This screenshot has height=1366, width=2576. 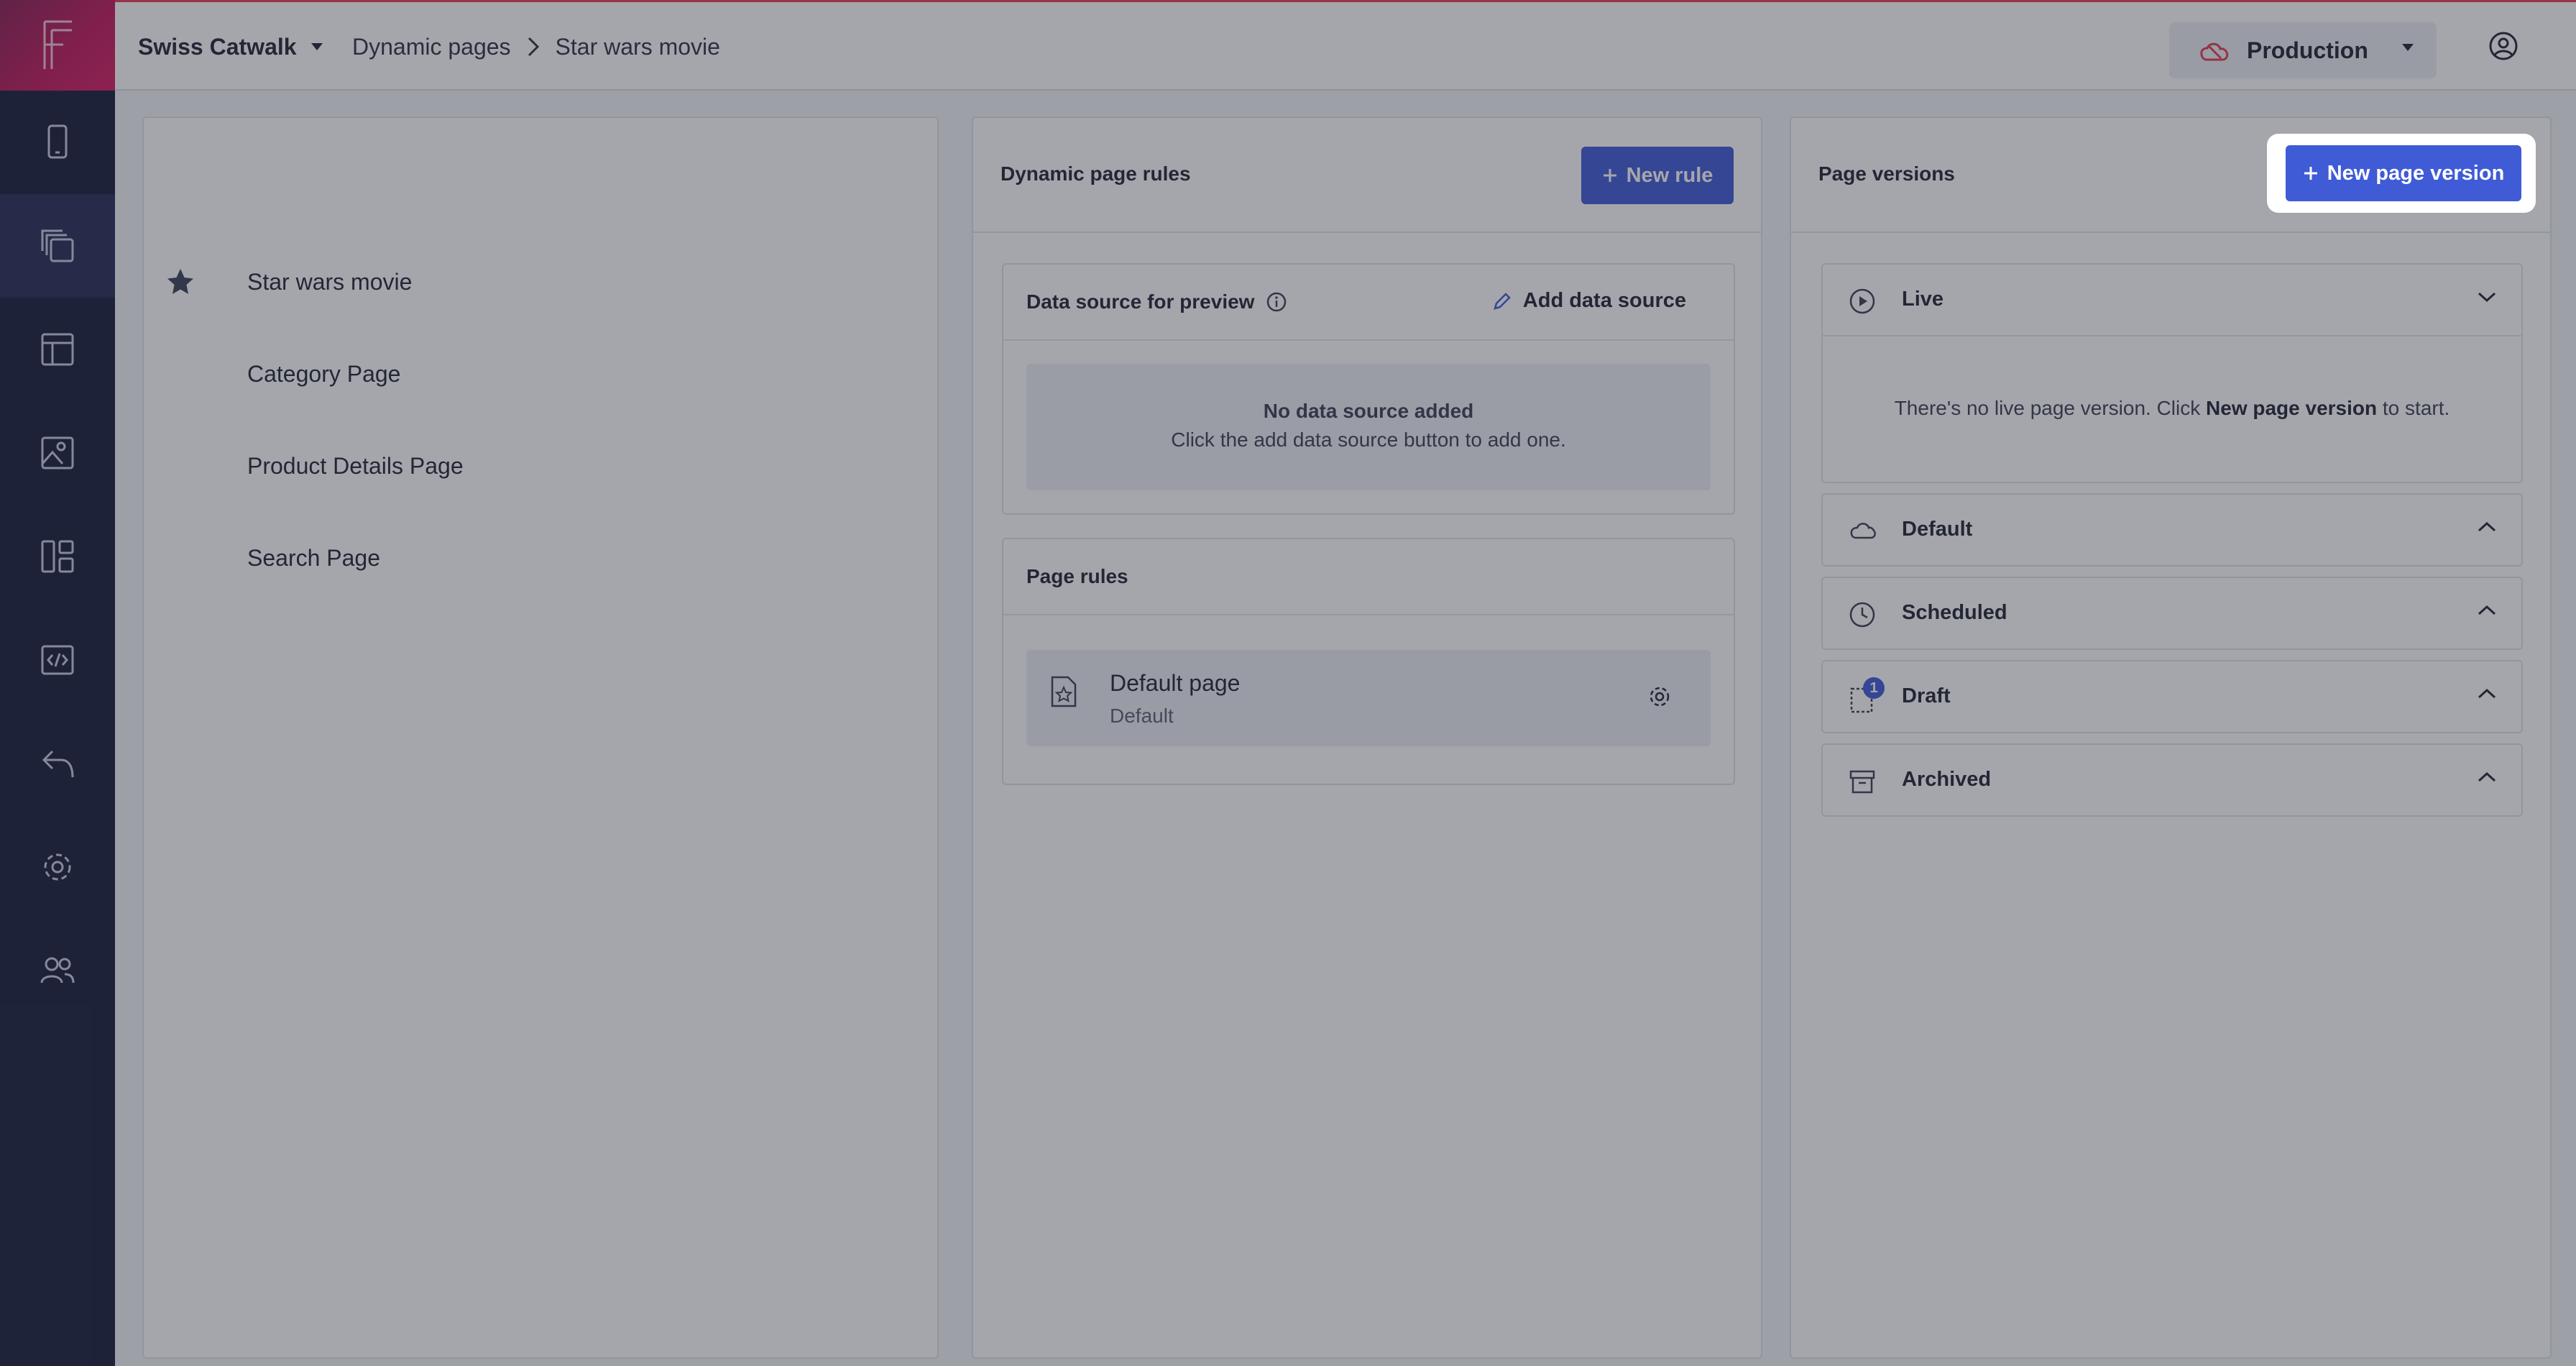 What do you see at coordinates (1886, 174) in the screenshot?
I see `versions-panel-title: Page versions` at bounding box center [1886, 174].